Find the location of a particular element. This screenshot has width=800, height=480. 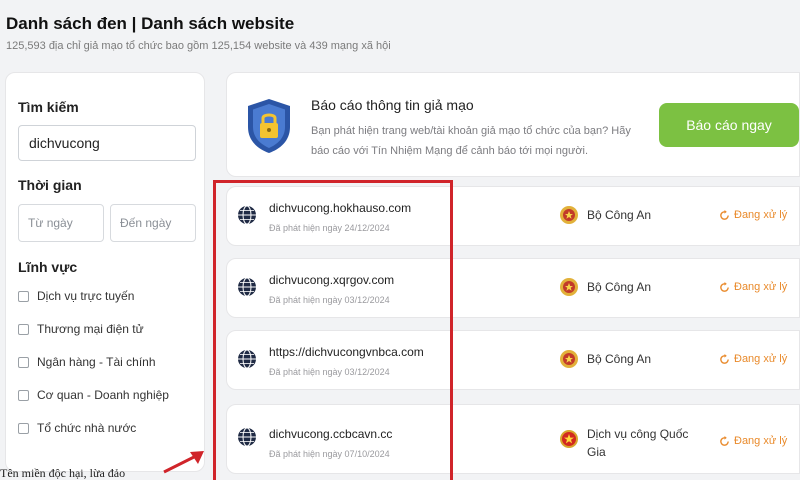

field-option-label: Tổ chức nhà nước is located at coordinates (87, 428).